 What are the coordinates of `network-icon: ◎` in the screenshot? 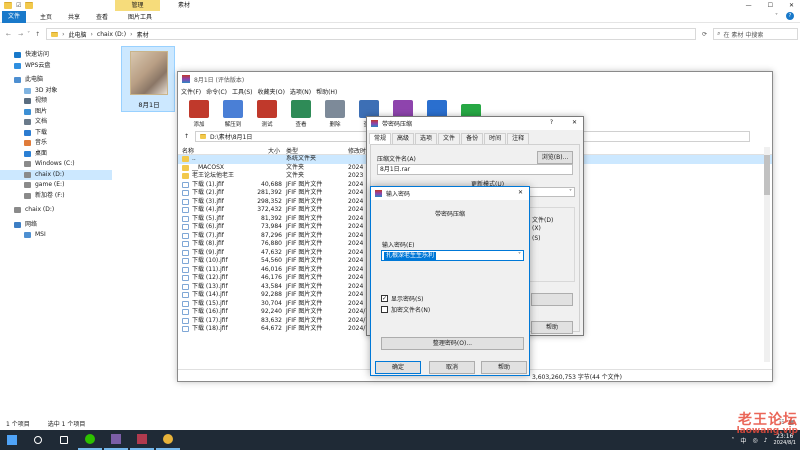 It's located at (754, 440).